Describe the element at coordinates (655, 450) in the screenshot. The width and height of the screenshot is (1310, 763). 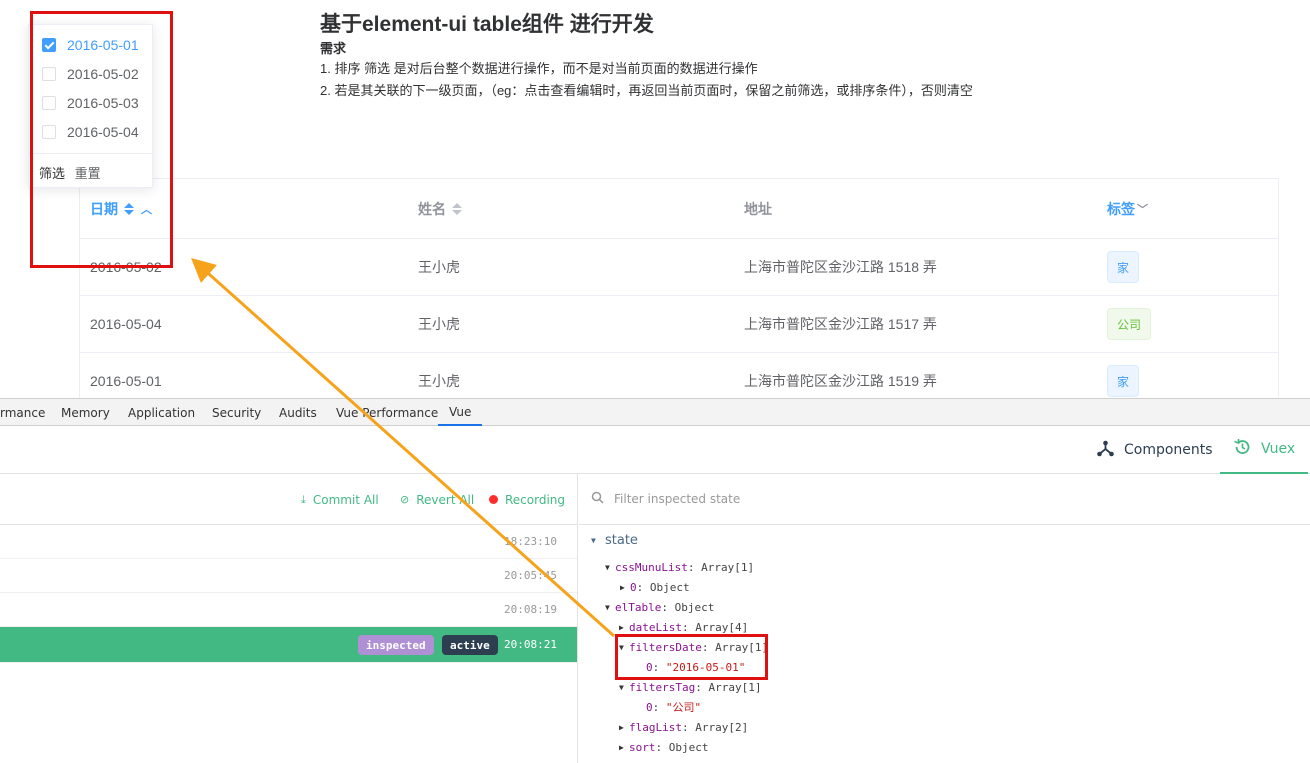
I see `vue-devtools-header: Components Vuex` at that location.